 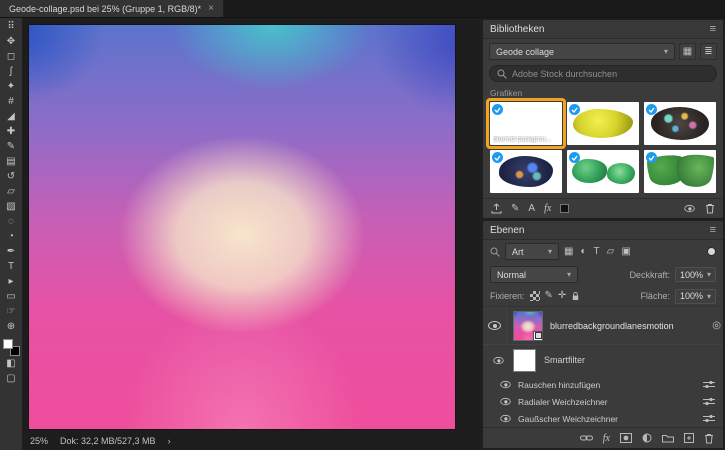 I want to click on lasso-tool: ʃ, so click(x=11, y=72).